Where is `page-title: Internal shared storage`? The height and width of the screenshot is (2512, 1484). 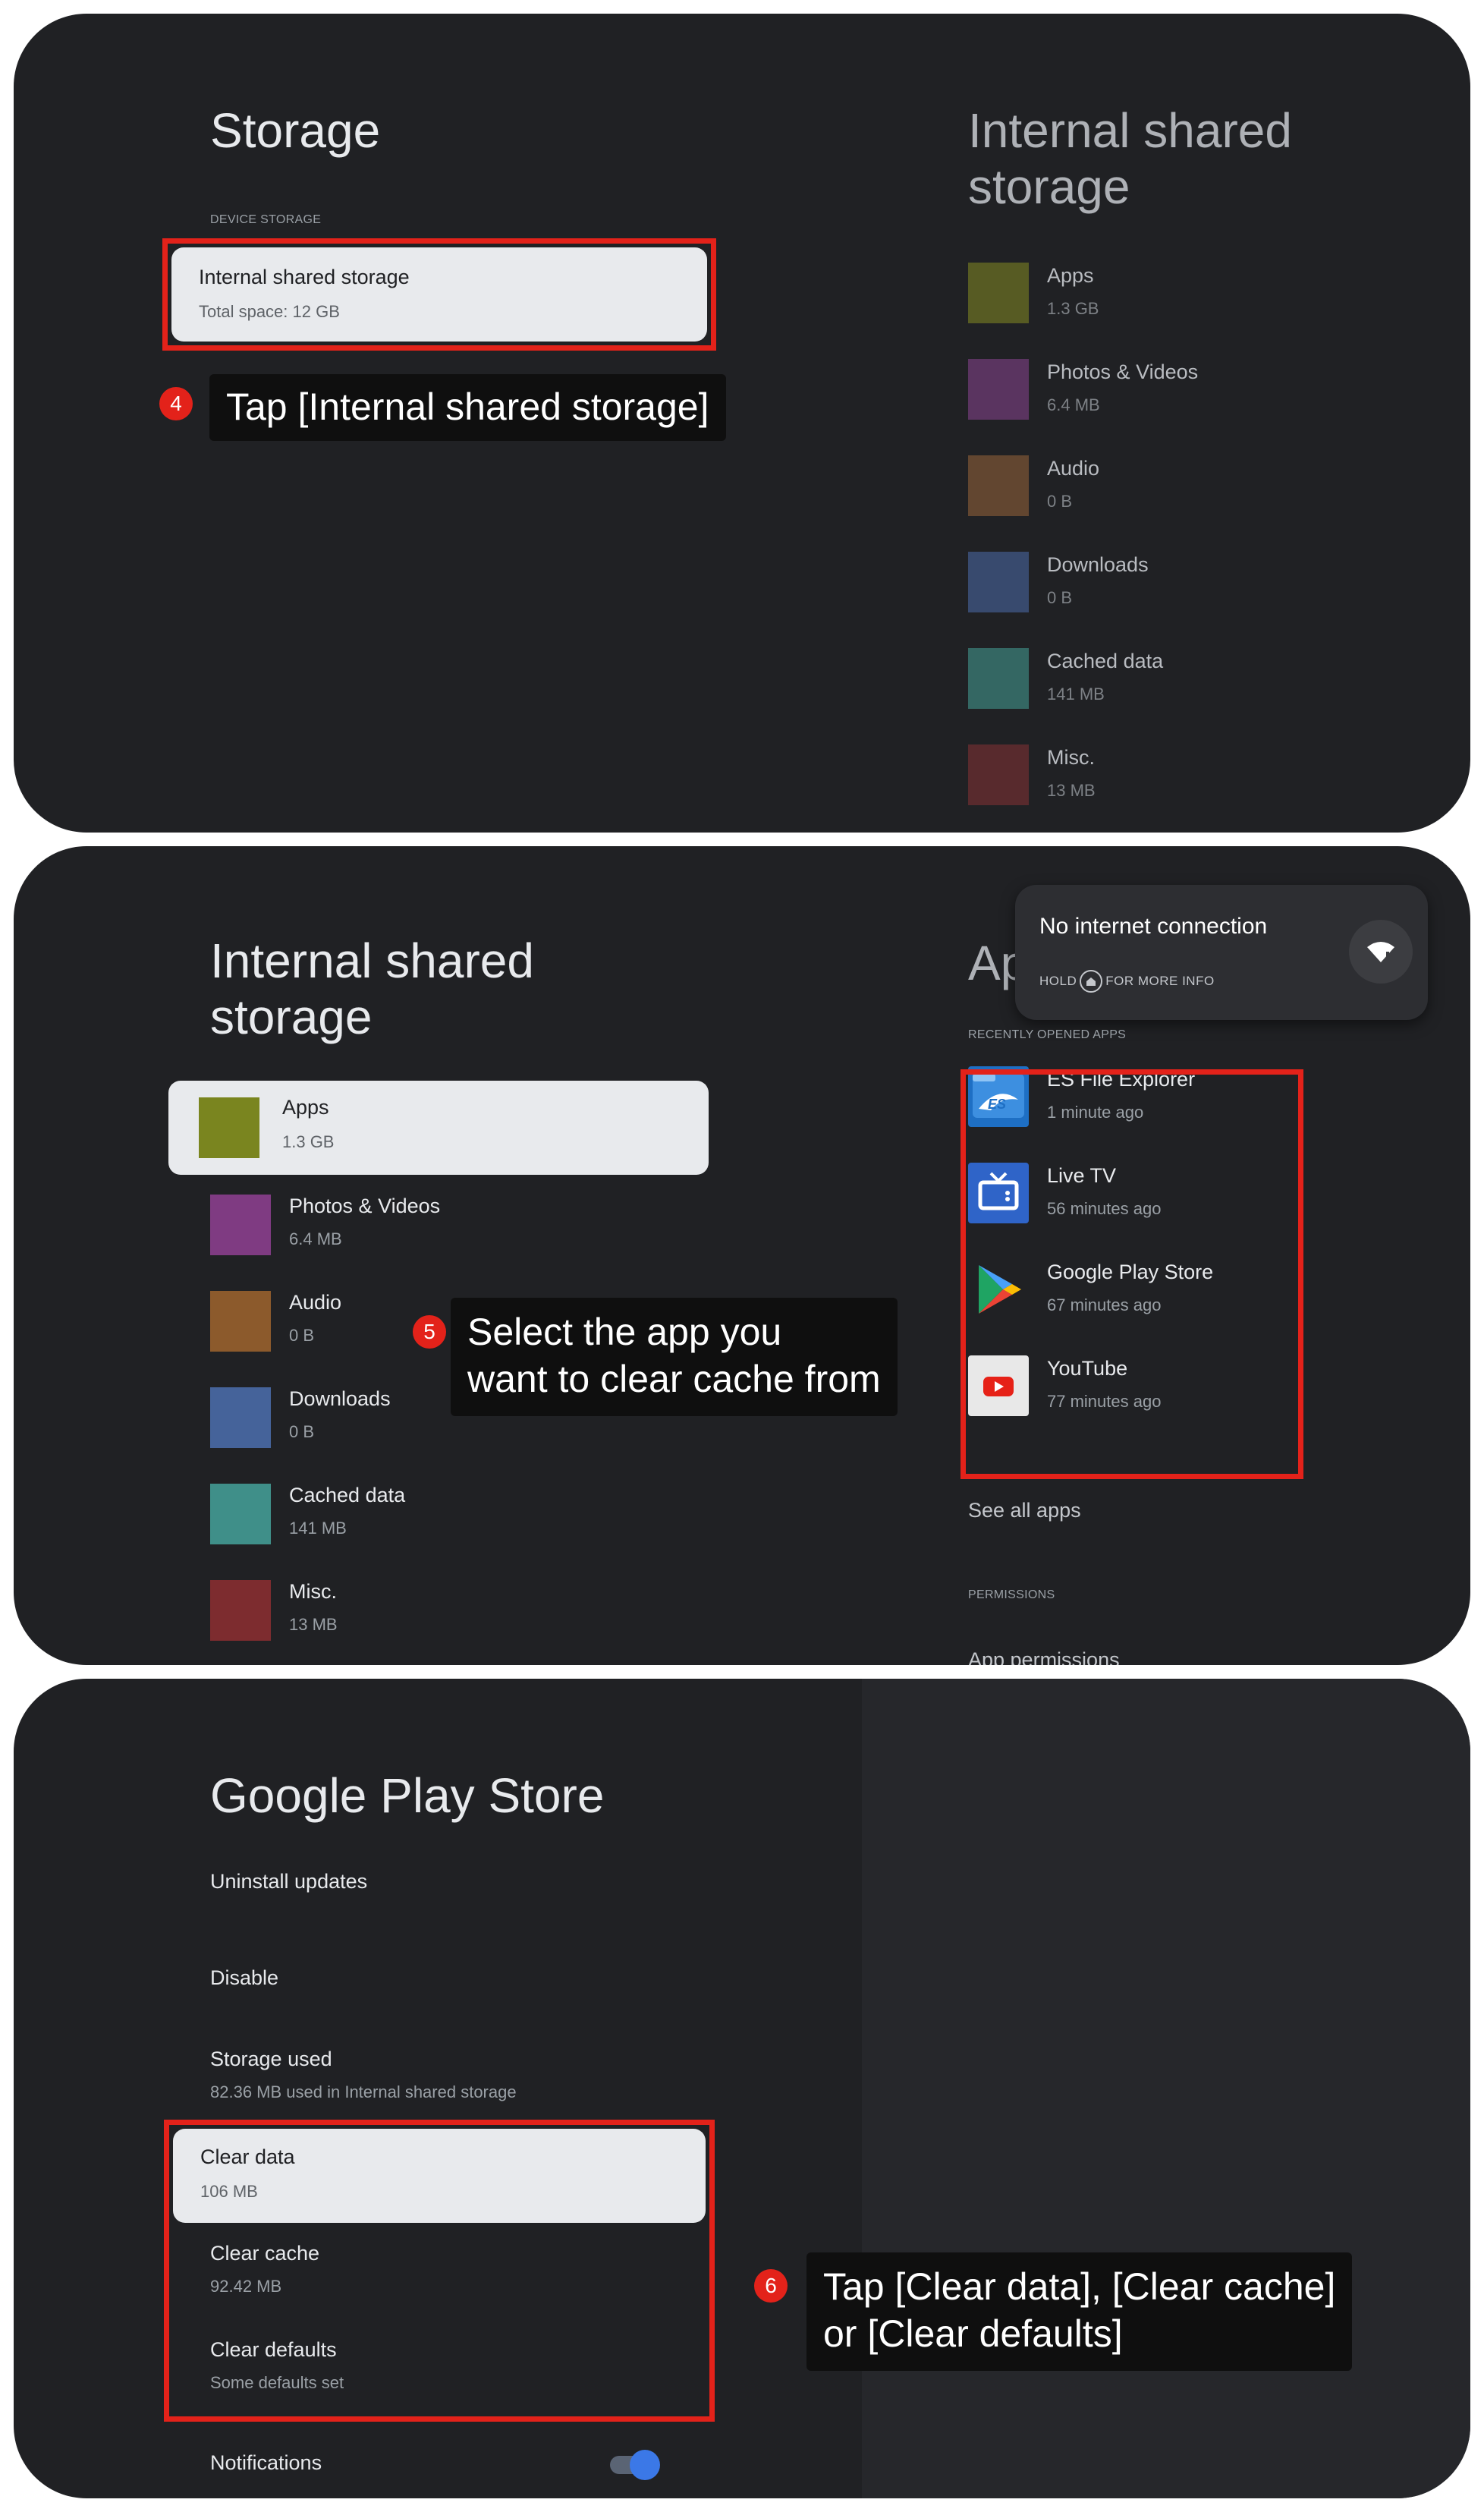 page-title: Internal shared storage is located at coordinates (372, 989).